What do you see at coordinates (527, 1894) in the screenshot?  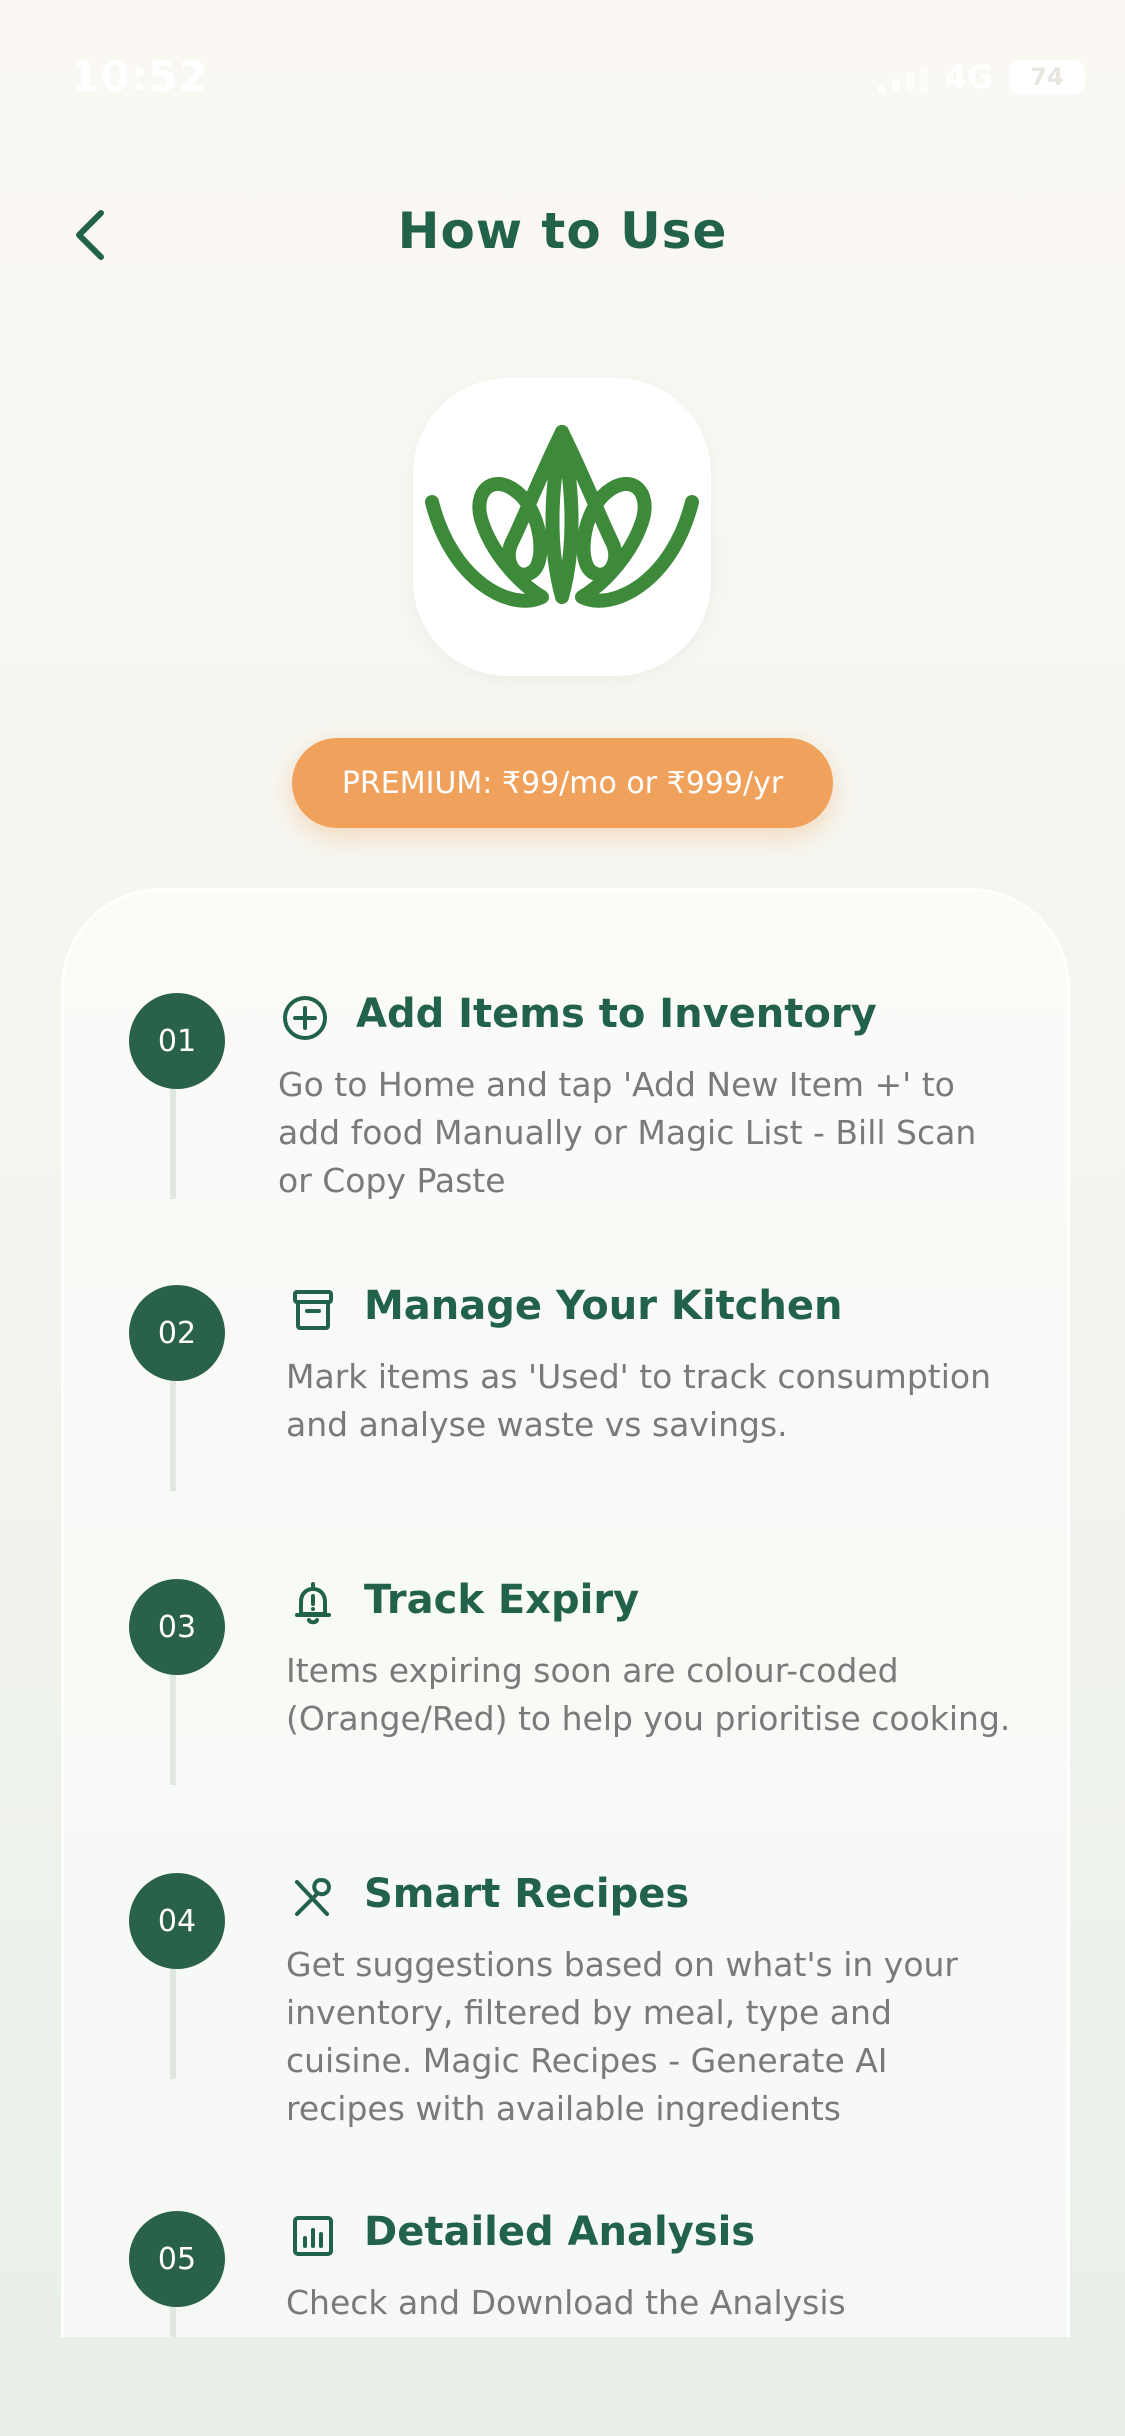 I see `step-title: Smart Recipes` at bounding box center [527, 1894].